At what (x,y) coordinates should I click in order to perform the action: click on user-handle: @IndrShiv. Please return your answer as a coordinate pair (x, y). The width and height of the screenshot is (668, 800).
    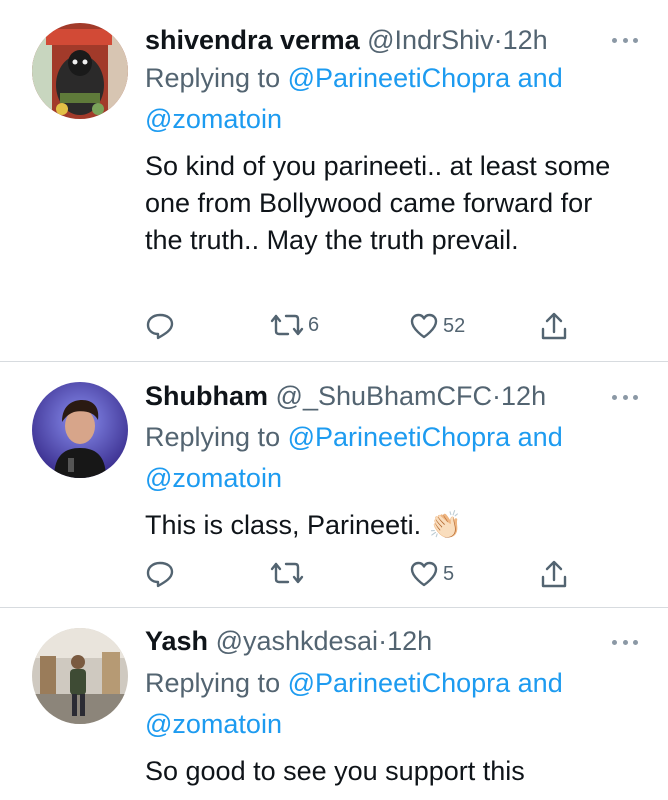
    Looking at the image, I should click on (430, 40).